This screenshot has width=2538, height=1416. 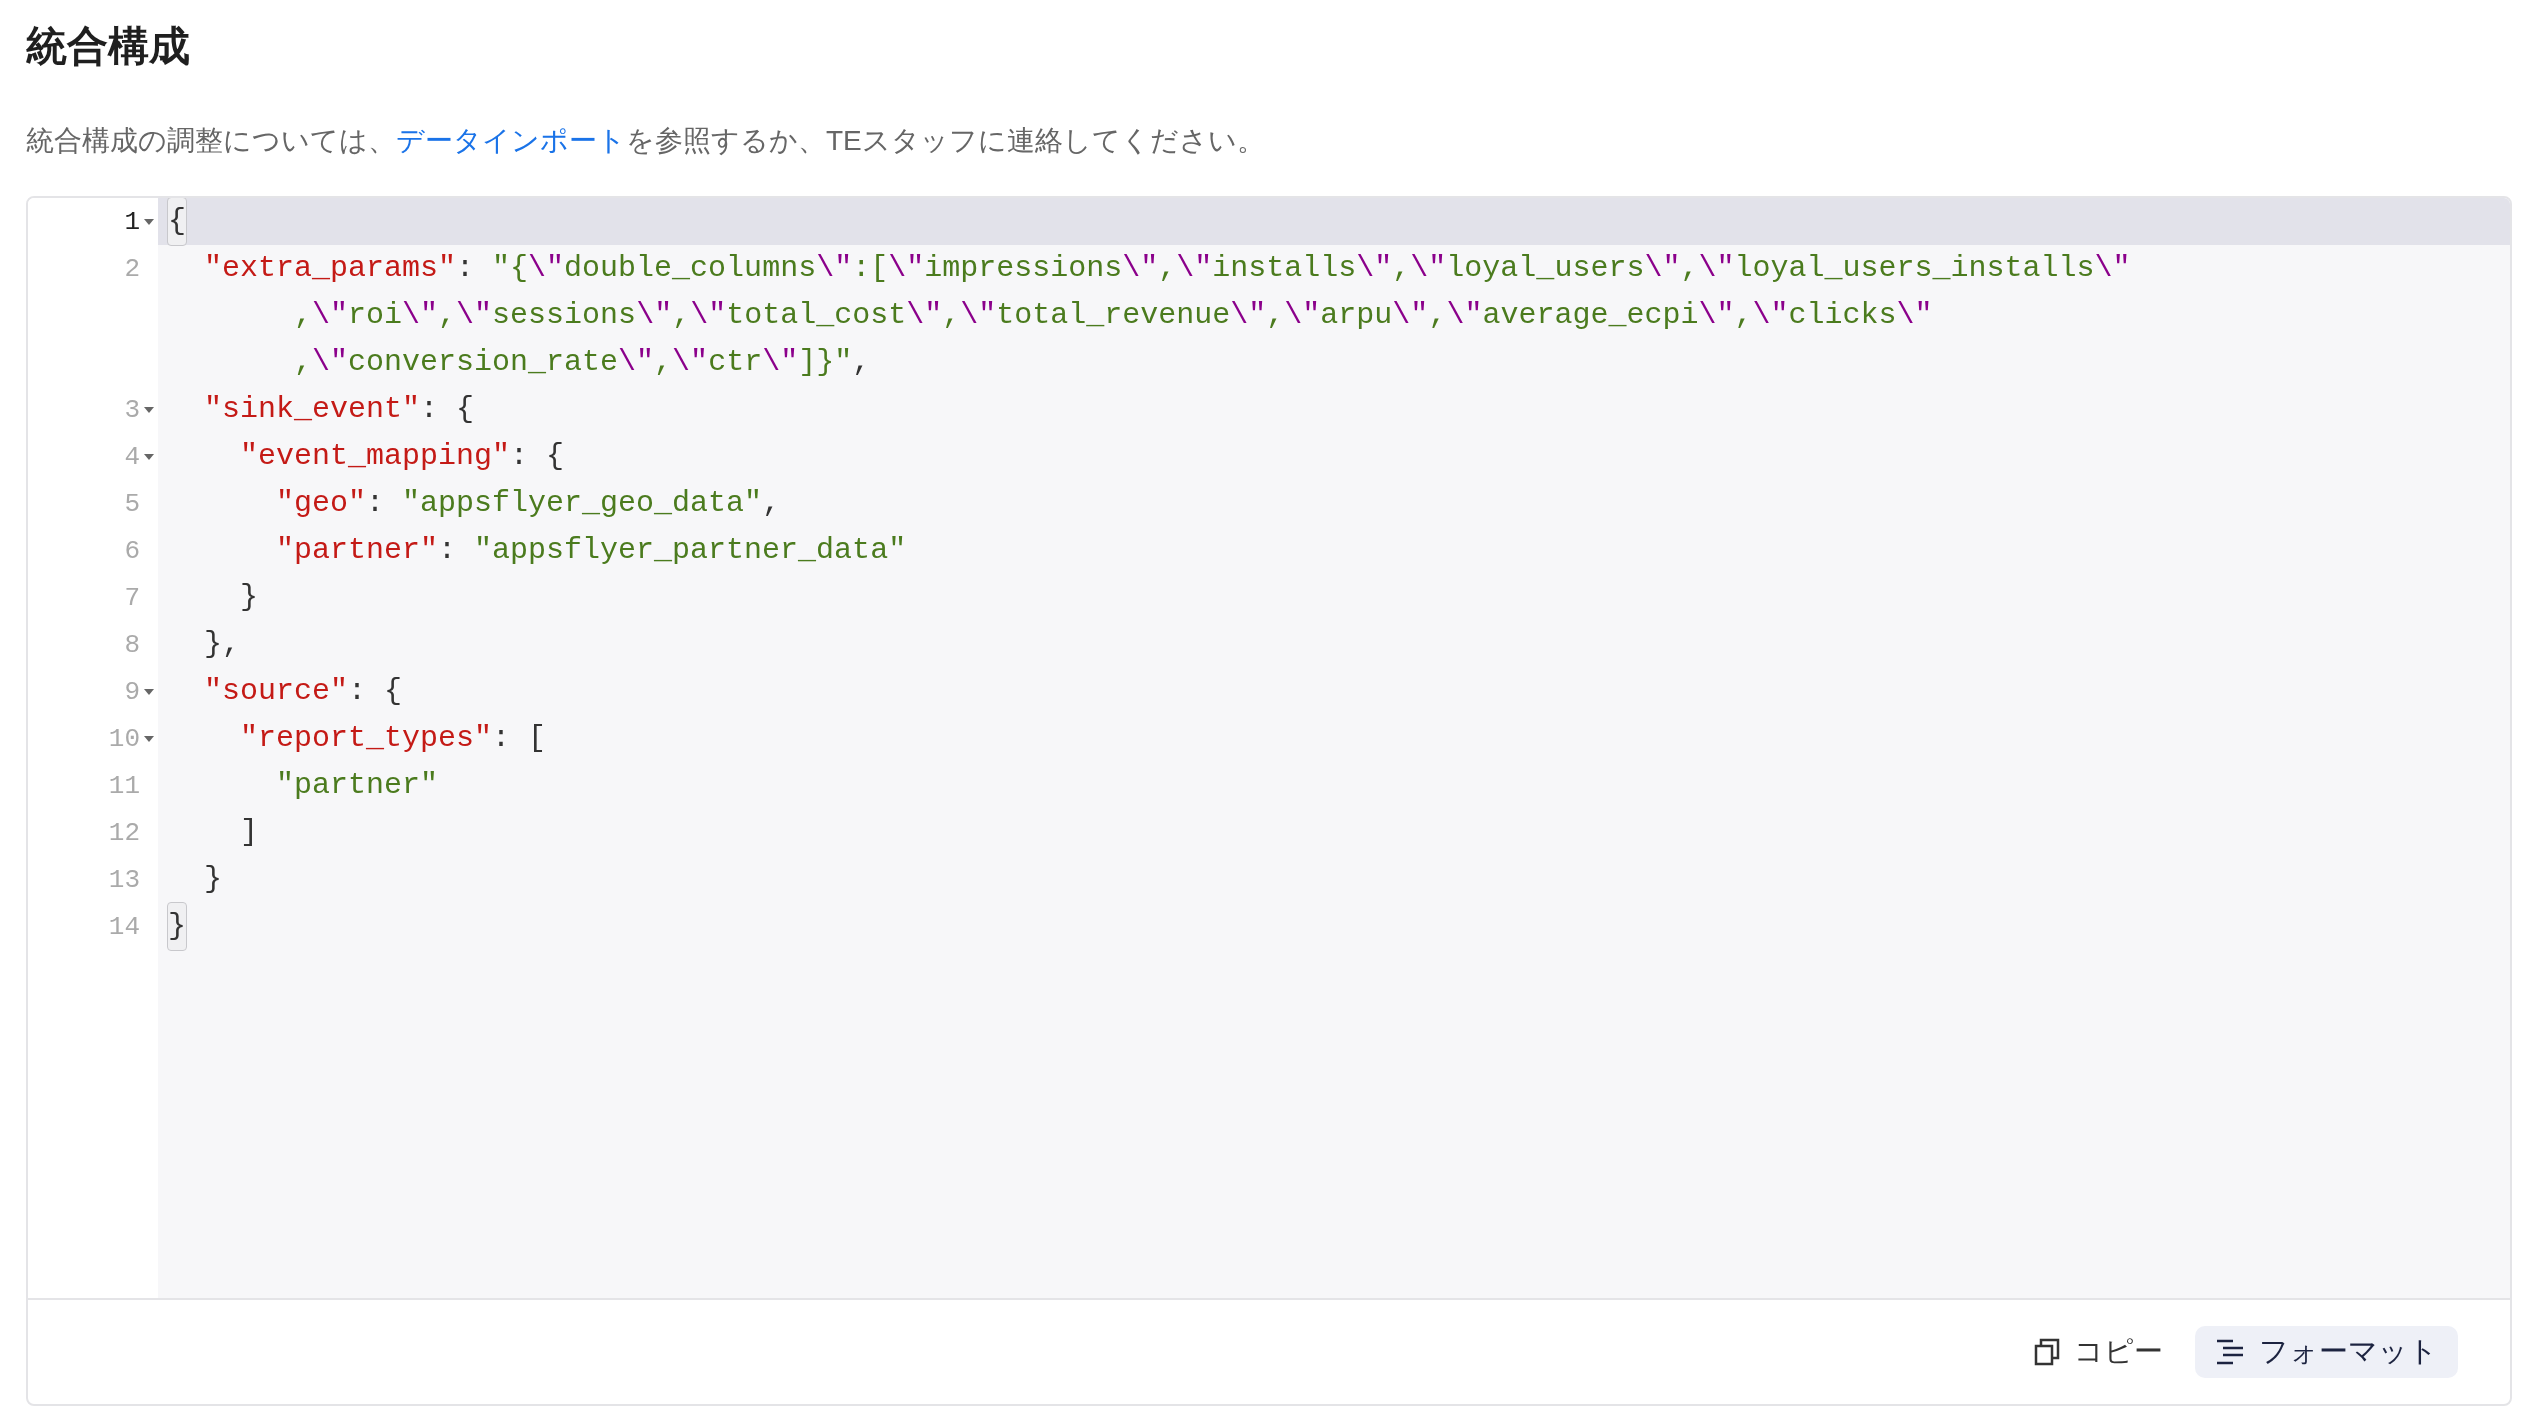 What do you see at coordinates (511, 140) in the screenshot?
I see `data-import-link: データインポート` at bounding box center [511, 140].